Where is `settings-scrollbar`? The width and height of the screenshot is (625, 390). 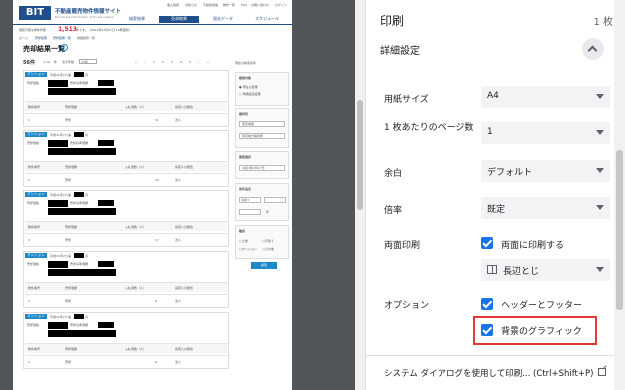
settings-scrollbar is located at coordinates (619, 195).